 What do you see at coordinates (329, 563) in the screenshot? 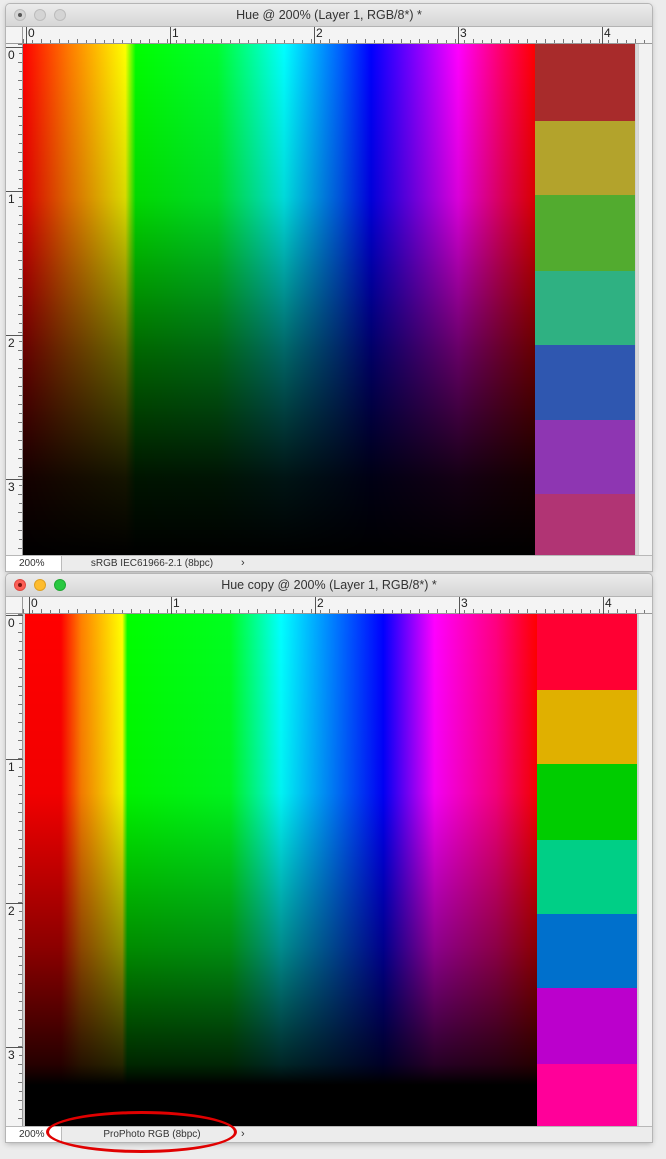
I see `status-bar: 200% sRGB IEC61966-2.1 (8bpc) ›` at bounding box center [329, 563].